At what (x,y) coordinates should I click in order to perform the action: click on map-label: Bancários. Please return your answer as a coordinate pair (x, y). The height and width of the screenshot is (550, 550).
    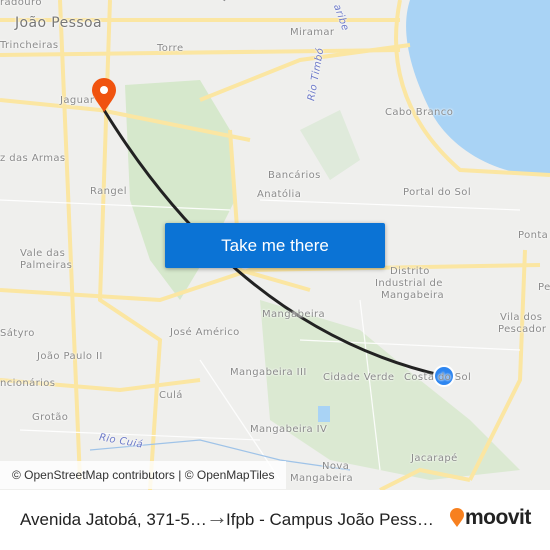
    Looking at the image, I should click on (294, 175).